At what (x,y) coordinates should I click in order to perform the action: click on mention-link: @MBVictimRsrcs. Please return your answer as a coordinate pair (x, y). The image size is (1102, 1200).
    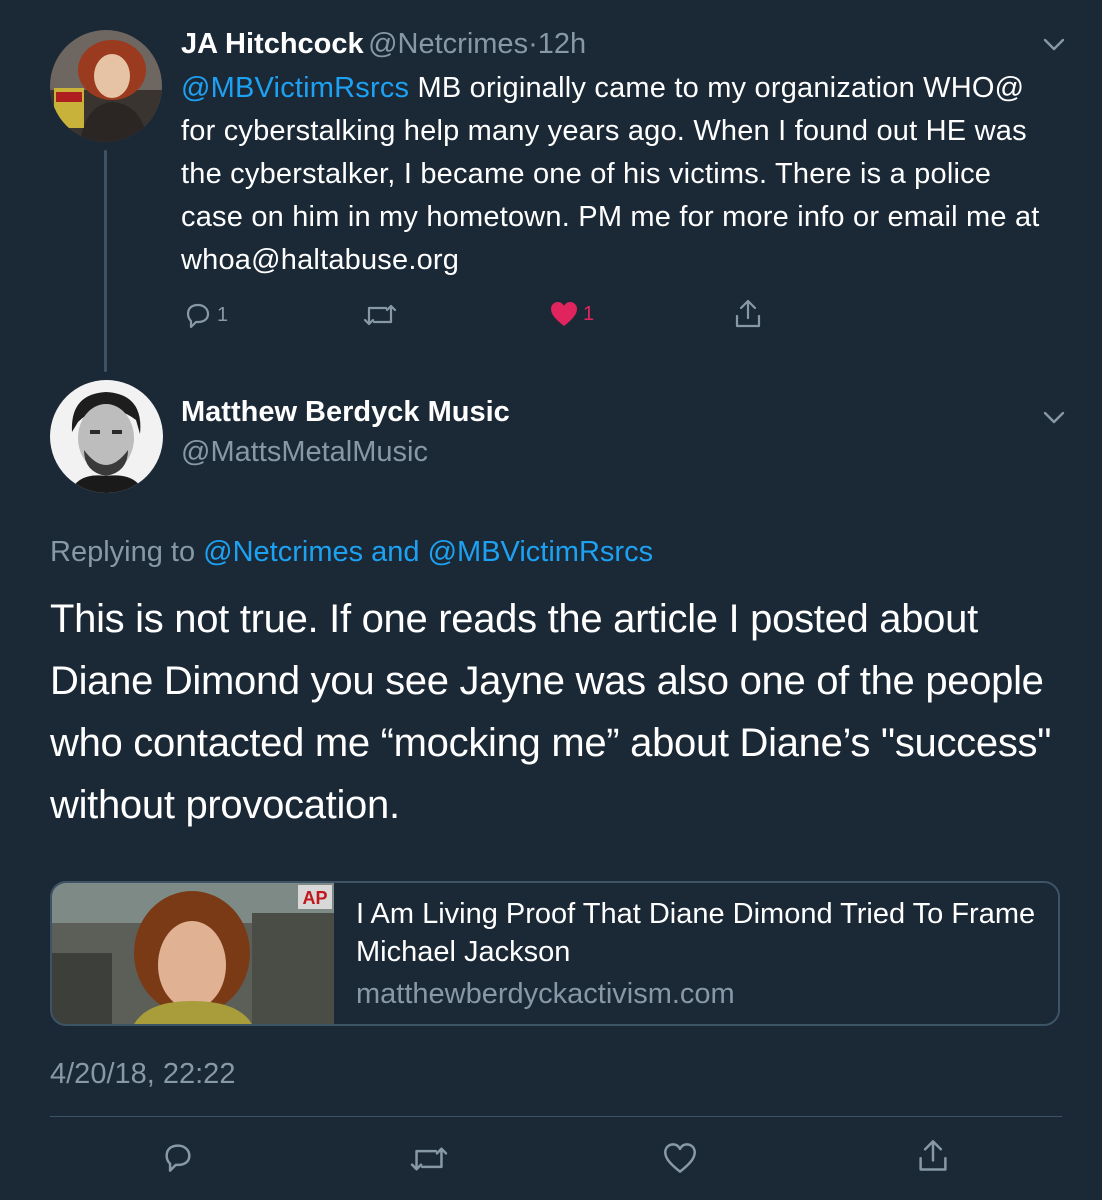
    Looking at the image, I should click on (295, 88).